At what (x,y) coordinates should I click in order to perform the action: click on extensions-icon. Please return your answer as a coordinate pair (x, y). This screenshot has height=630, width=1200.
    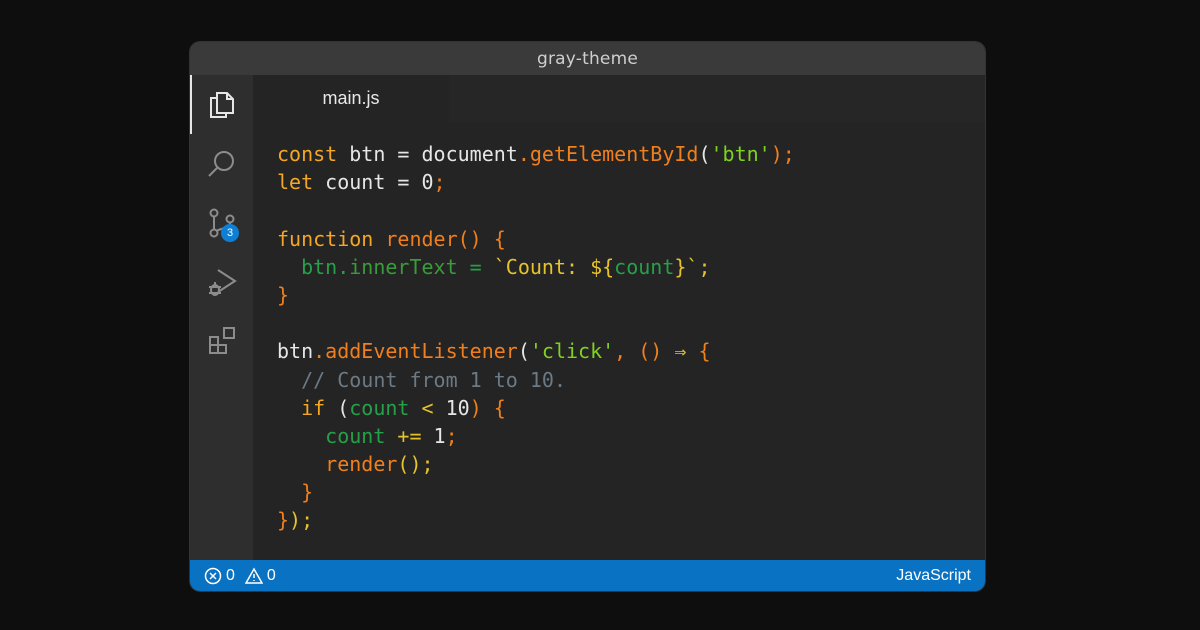
    Looking at the image, I should click on (221, 340).